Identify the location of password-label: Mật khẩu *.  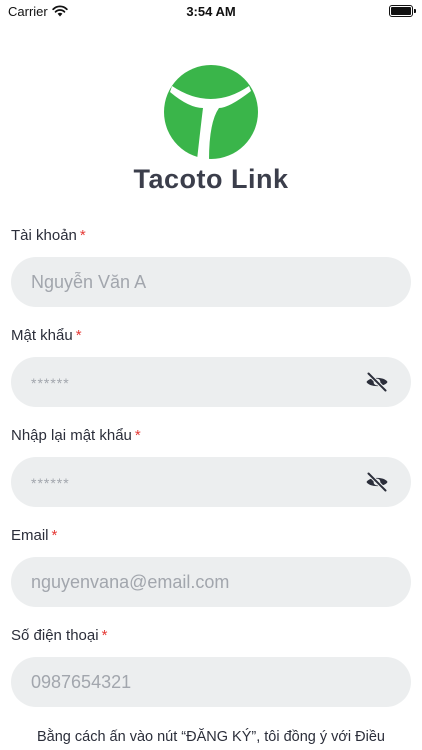
(46, 335).